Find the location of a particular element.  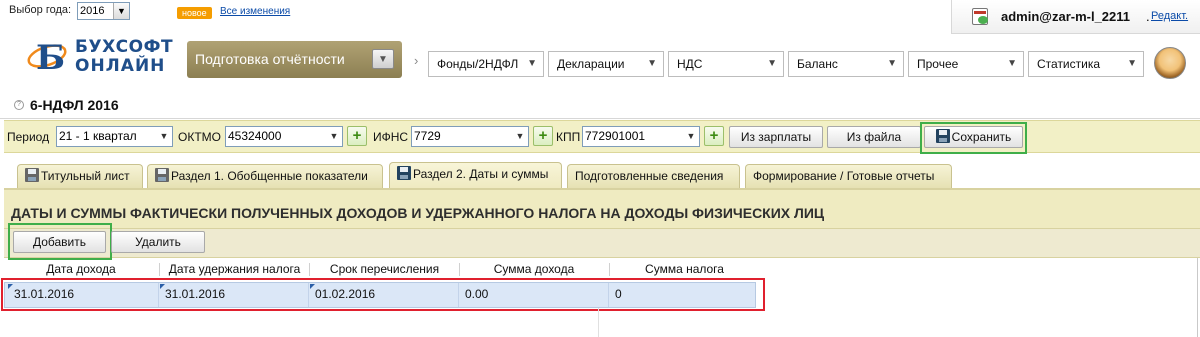

tab-label: Титульный лист is located at coordinates (85, 176).